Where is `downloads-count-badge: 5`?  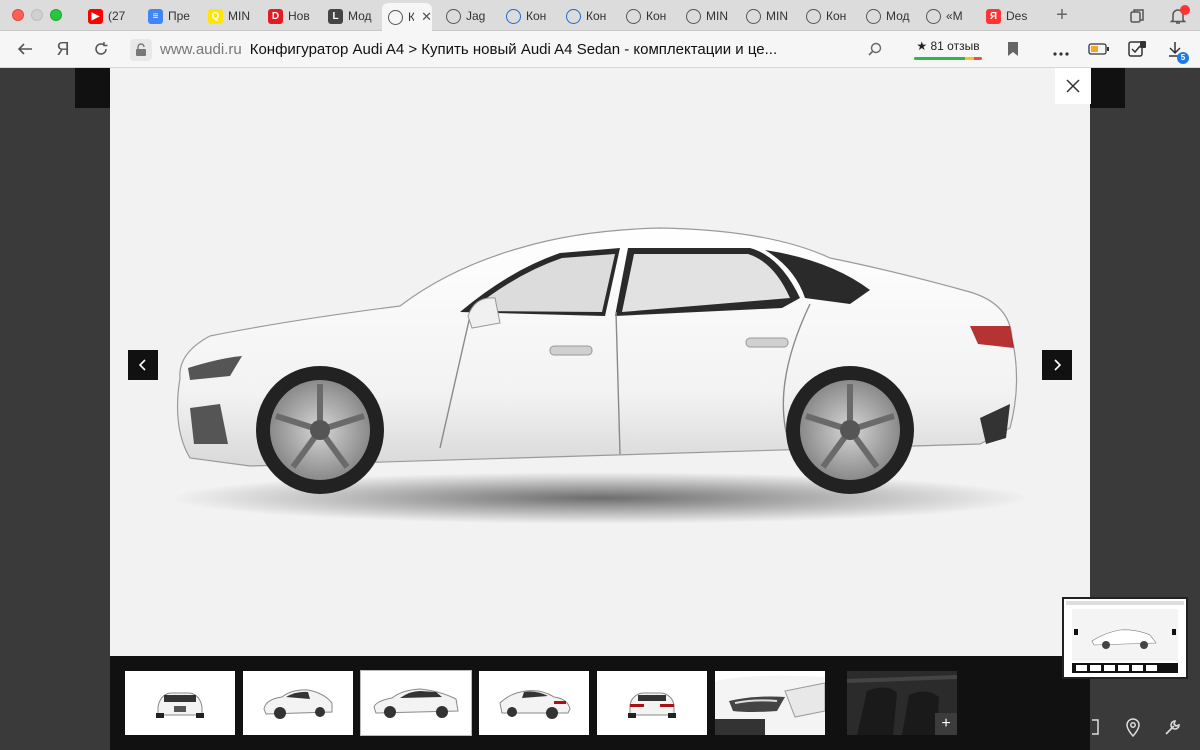 downloads-count-badge: 5 is located at coordinates (1183, 58).